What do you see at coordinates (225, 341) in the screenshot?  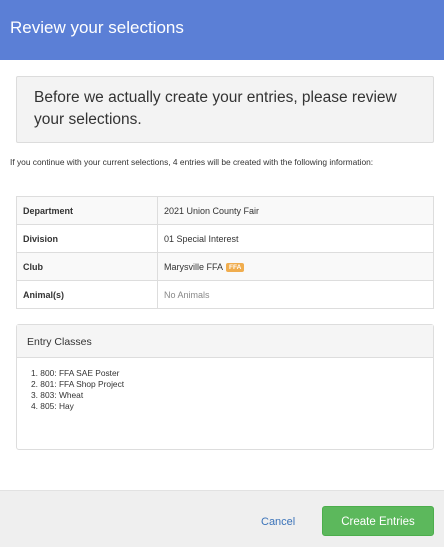 I see `entry-classes-title: Entry Classes` at bounding box center [225, 341].